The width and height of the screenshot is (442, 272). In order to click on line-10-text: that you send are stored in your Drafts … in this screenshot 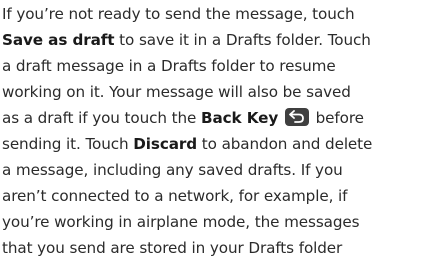, I will do `click(172, 248)`.